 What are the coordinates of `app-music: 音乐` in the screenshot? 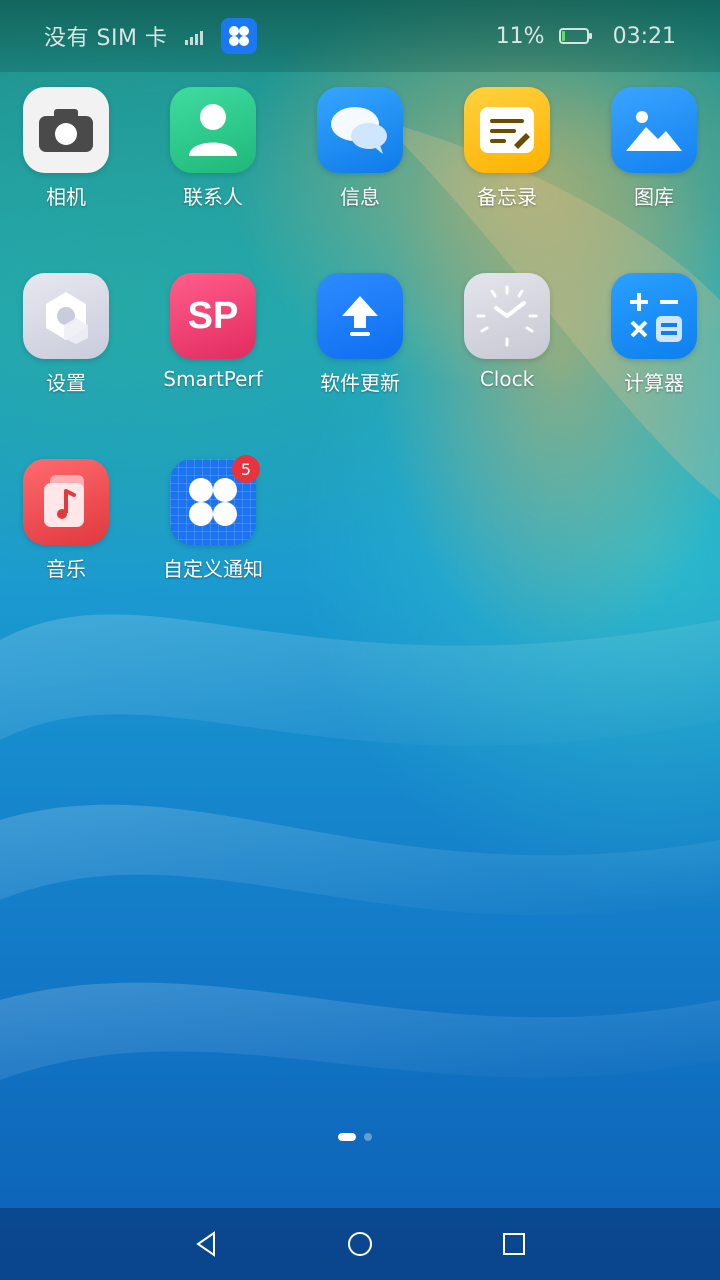 It's located at (68, 520).